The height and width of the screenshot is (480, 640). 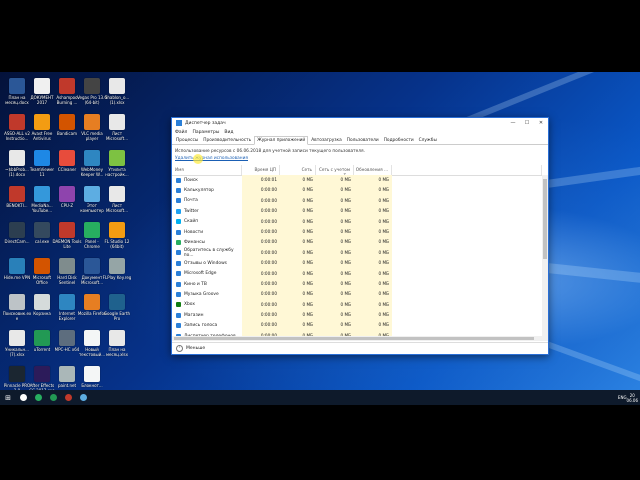 What do you see at coordinates (357, 305) in the screenshot?
I see `table-row: Xbox 0:00:00 0 МБ 0 МБ 0 МБ` at bounding box center [357, 305].